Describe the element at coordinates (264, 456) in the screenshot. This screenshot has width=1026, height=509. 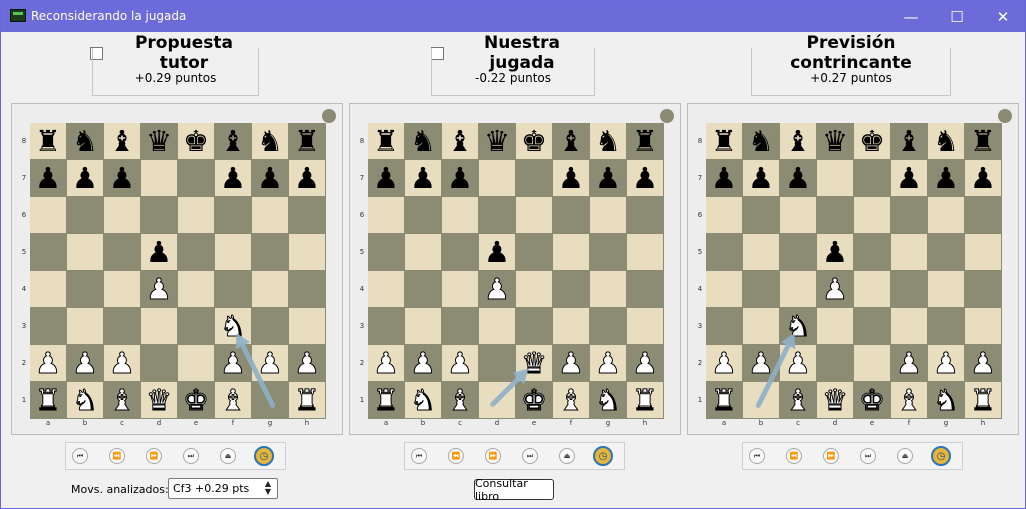
I see `clock-icon: ◷` at that location.